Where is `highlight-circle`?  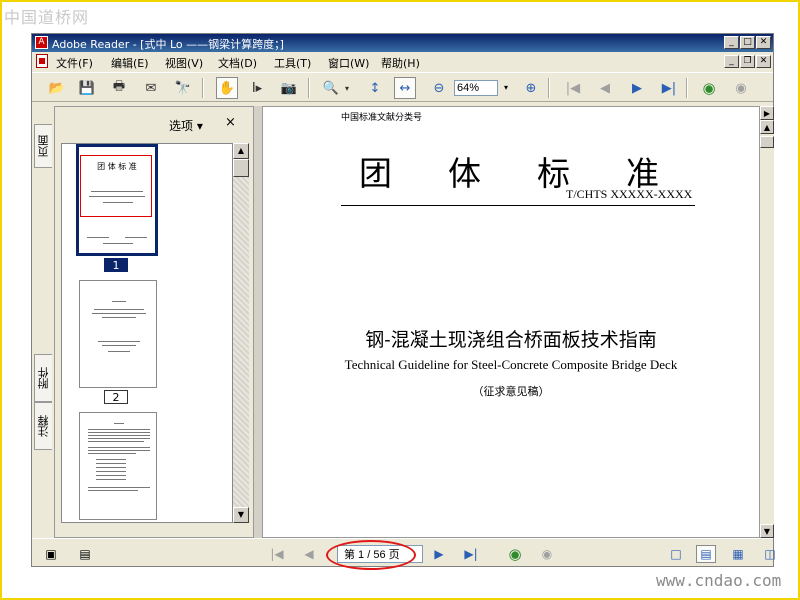
highlight-circle is located at coordinates (371, 555).